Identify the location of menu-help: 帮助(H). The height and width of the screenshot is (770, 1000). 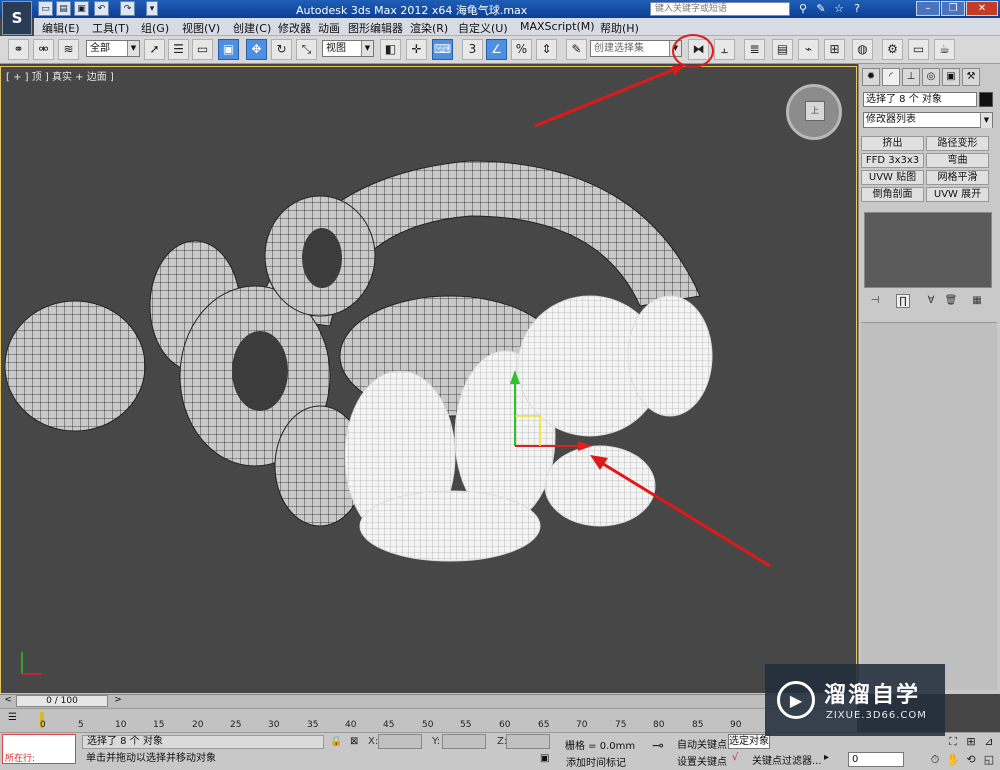
(619, 28).